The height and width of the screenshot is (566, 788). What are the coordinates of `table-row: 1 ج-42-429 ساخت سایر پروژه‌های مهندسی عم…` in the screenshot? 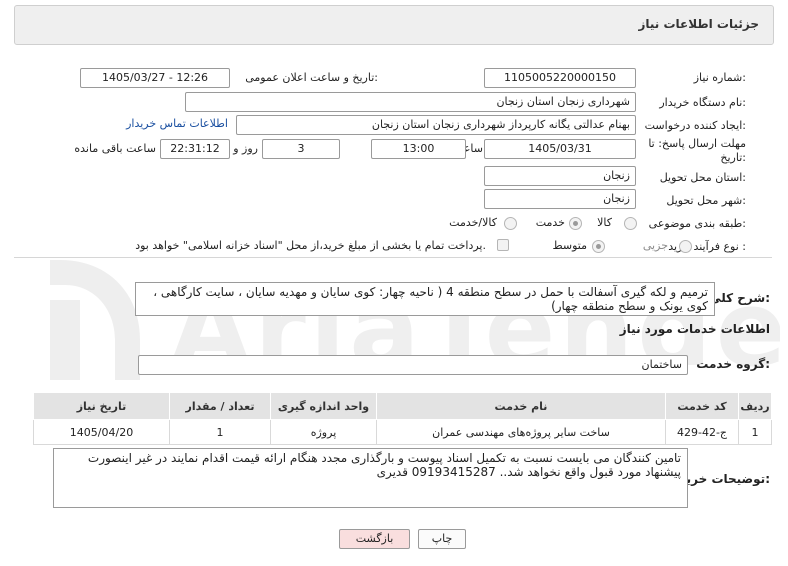 It's located at (402, 432).